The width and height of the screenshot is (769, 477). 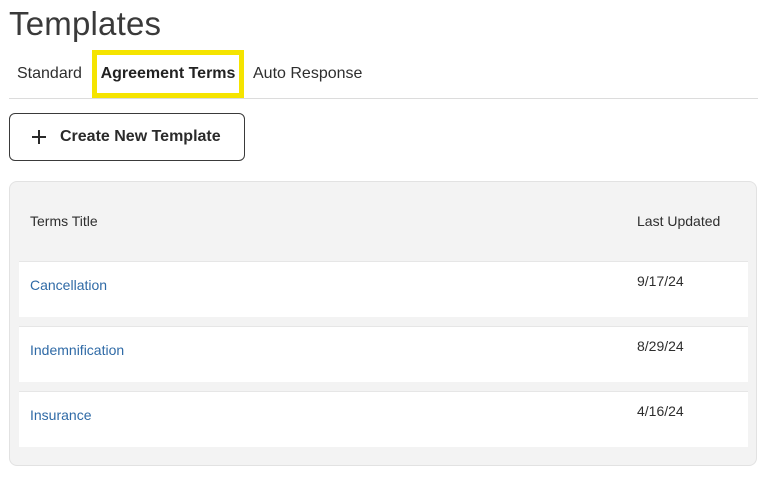 What do you see at coordinates (660, 411) in the screenshot?
I see `last-updated-date: 4/16/24` at bounding box center [660, 411].